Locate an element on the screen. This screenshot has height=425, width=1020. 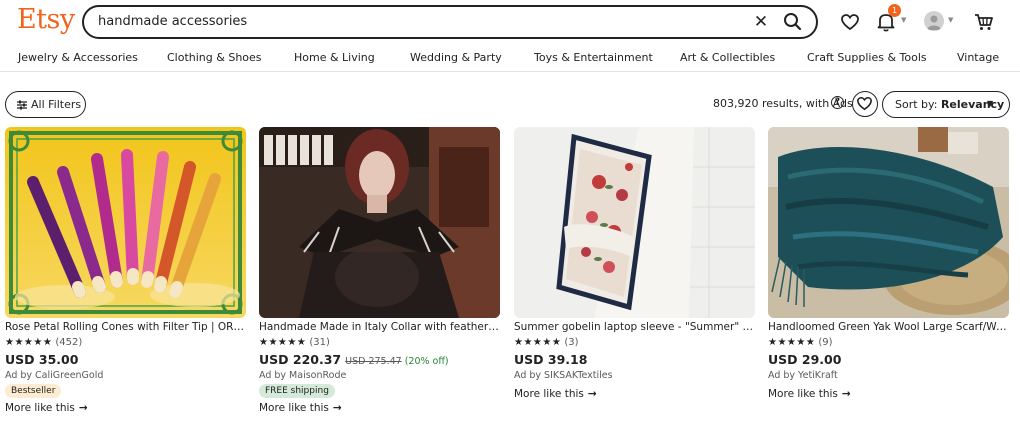
cart-button is located at coordinates (984, 22).